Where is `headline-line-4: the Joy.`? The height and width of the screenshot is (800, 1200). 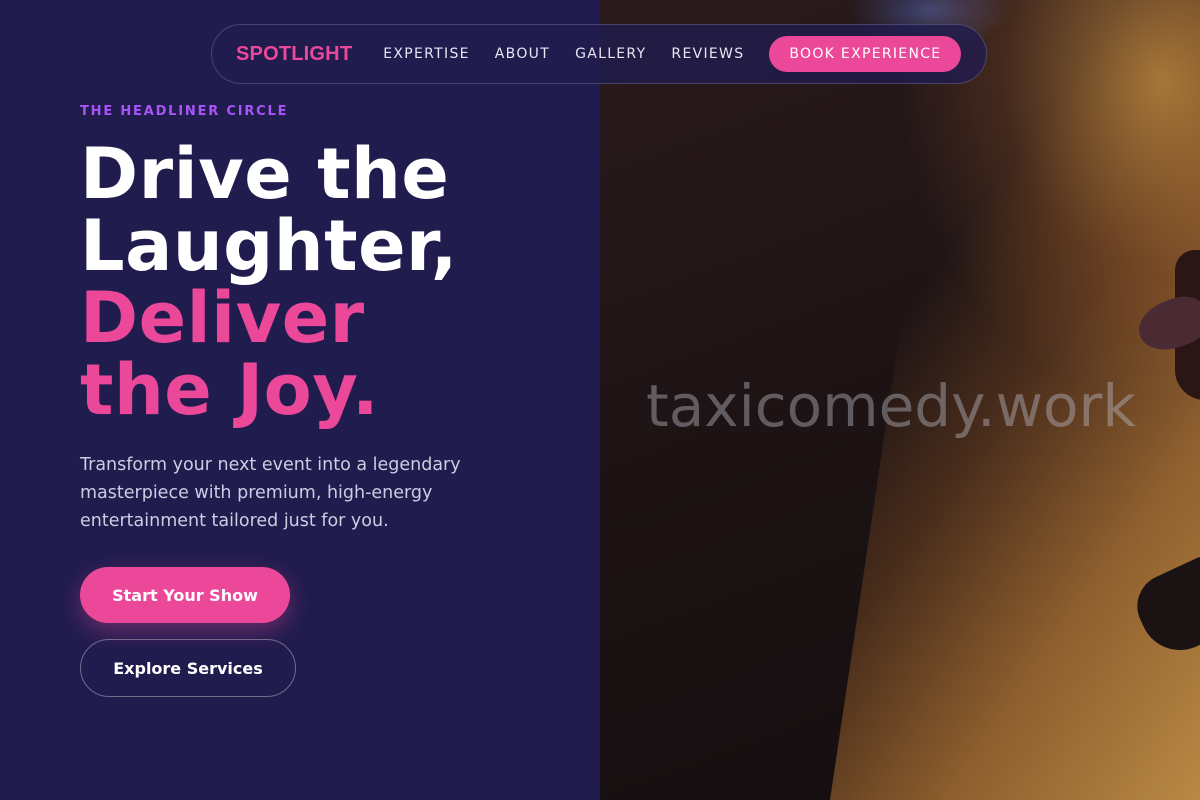
headline-line-4: the Joy. is located at coordinates (230, 390).